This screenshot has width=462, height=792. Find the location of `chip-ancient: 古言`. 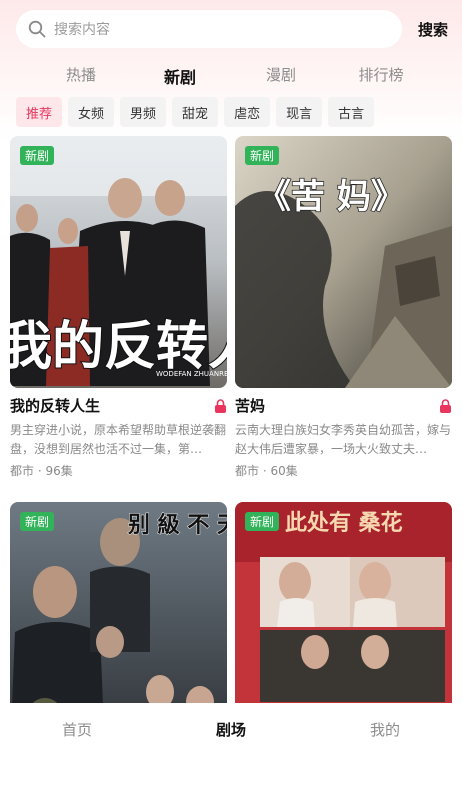

chip-ancient: 古言 is located at coordinates (351, 112).